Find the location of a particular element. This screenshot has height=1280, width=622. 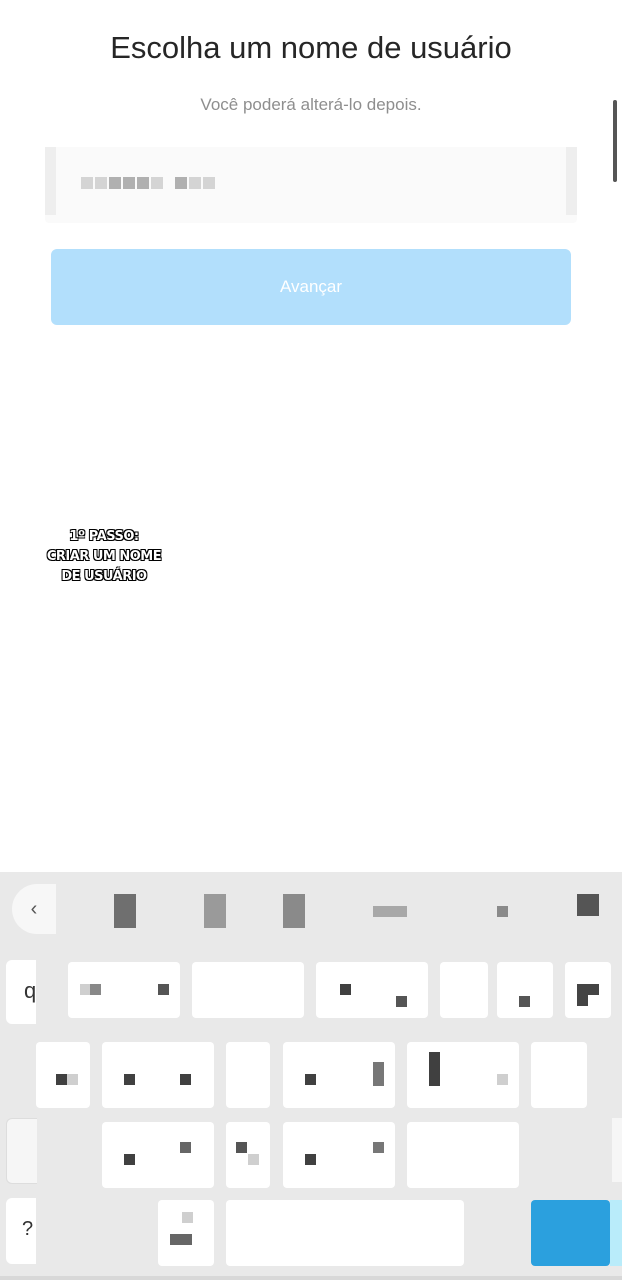

step-annotation-line2: CRIAR UM NOME is located at coordinates (104, 556).